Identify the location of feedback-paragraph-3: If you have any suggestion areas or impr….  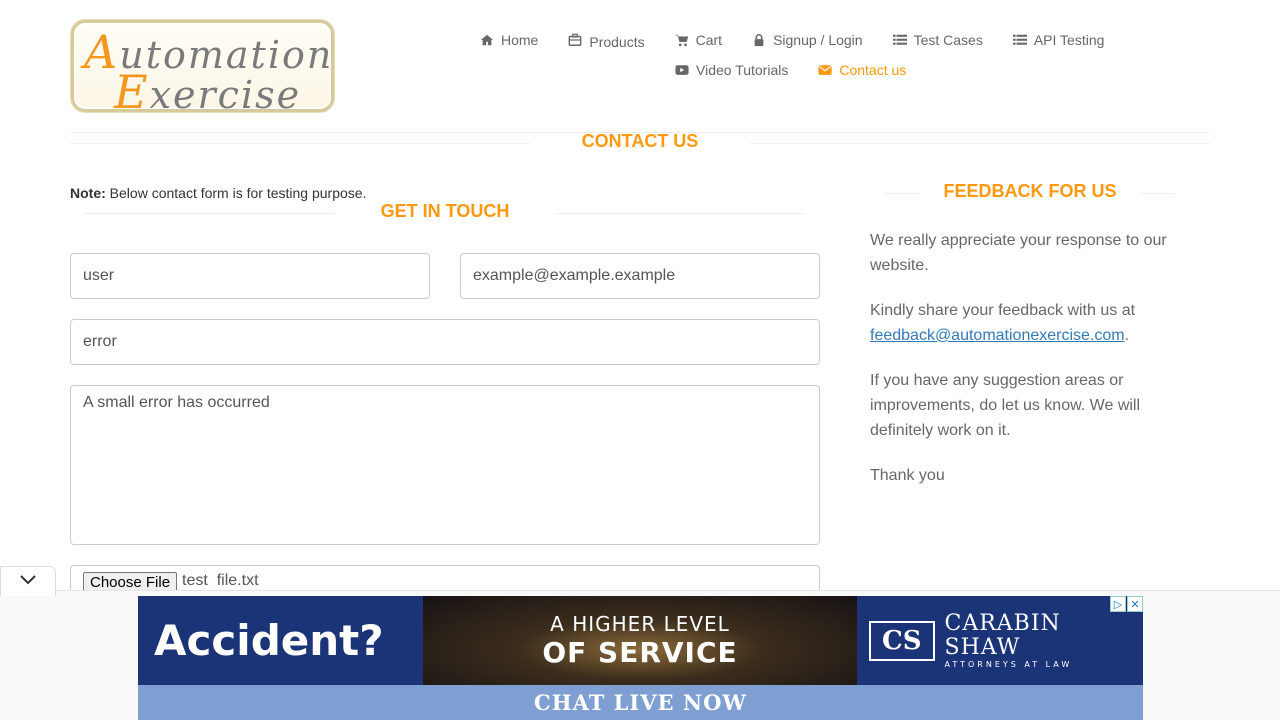
(1005, 405).